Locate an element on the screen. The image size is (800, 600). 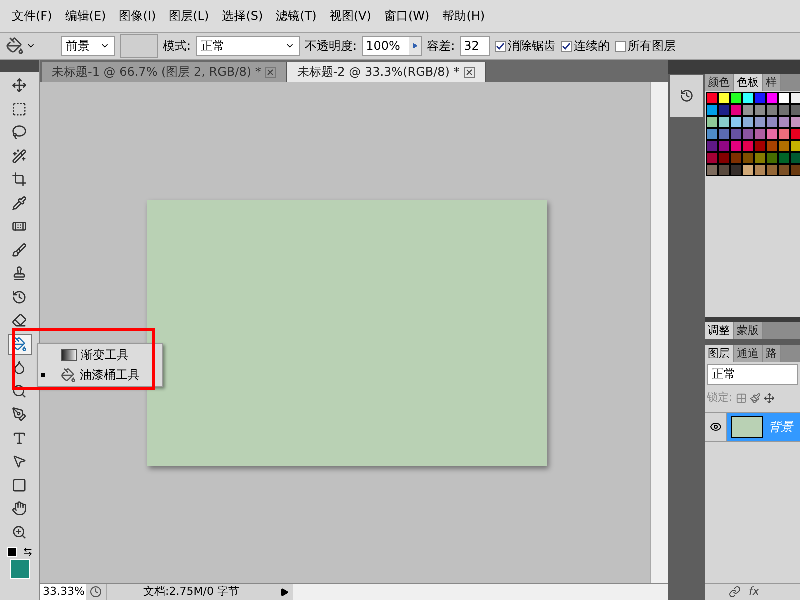
panel-tab: 图层 is located at coordinates (719, 353).